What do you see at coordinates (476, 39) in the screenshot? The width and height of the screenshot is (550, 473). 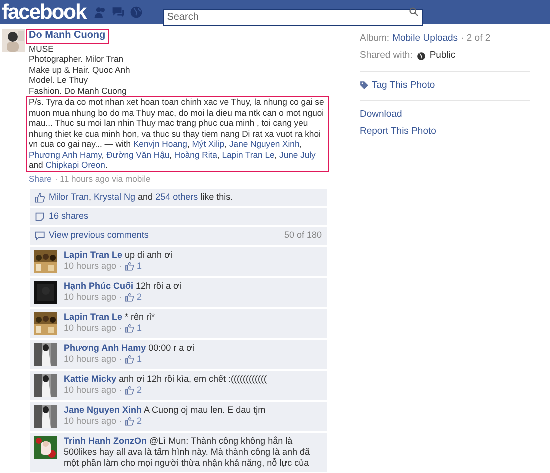 I see `album-position: · 2 of 2` at bounding box center [476, 39].